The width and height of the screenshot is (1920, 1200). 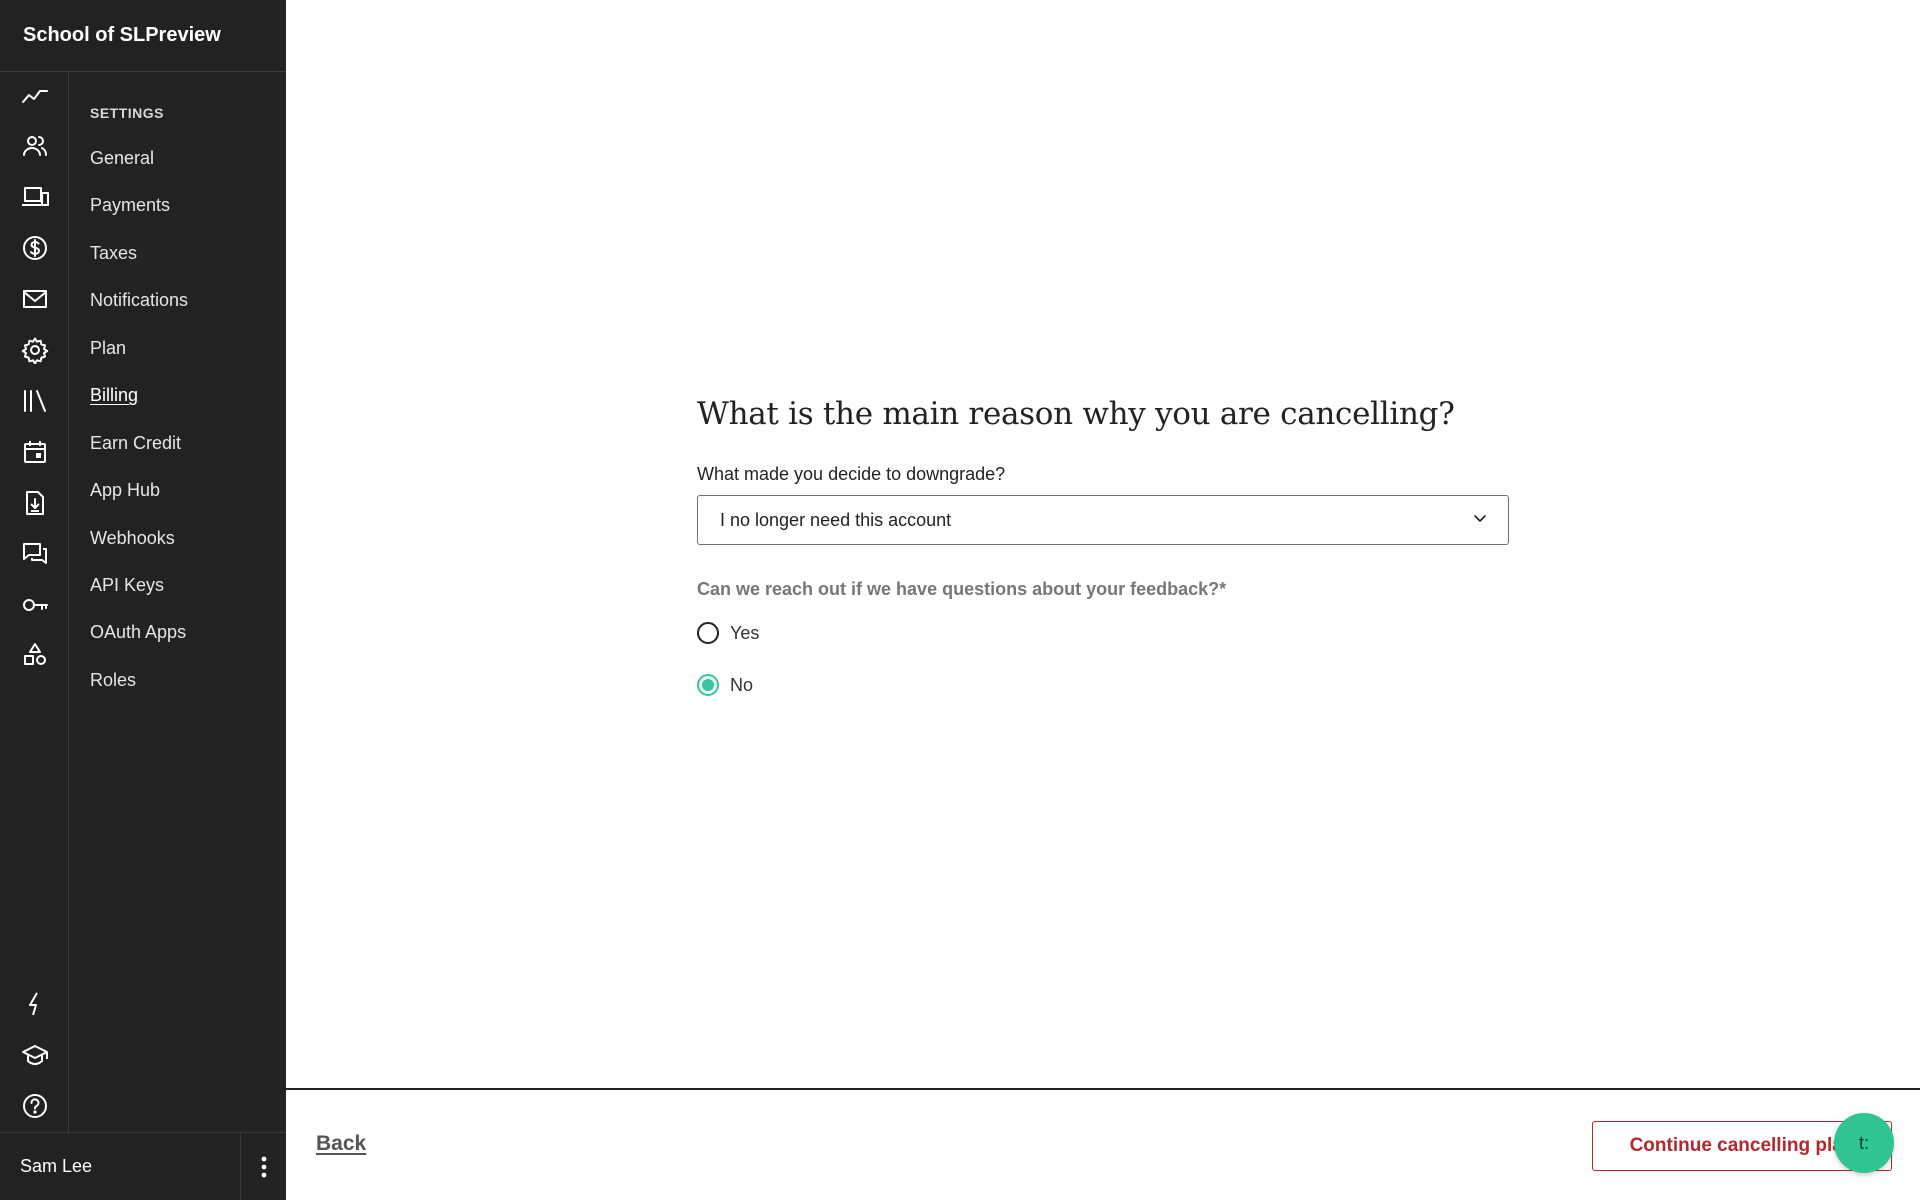 What do you see at coordinates (851, 474) in the screenshot?
I see `downgrade-reason-label: What made you decide to downgrade?` at bounding box center [851, 474].